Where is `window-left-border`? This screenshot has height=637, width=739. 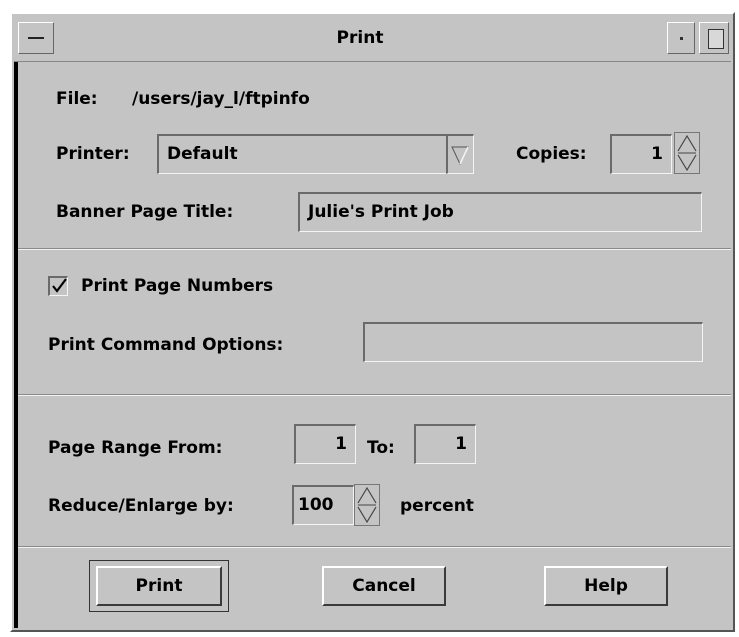 window-left-border is located at coordinates (16, 345).